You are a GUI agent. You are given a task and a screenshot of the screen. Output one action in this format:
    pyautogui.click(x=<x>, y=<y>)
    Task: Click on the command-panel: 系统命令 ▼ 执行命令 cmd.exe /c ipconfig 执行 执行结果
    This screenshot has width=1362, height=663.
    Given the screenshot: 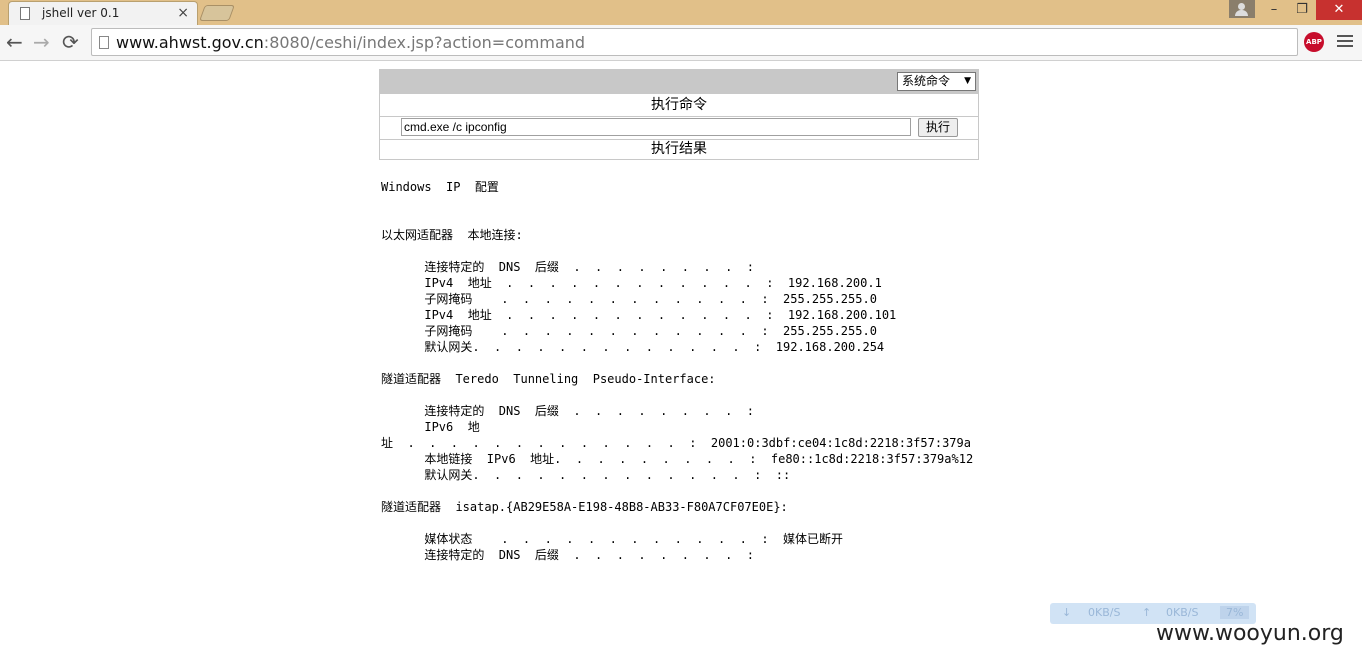 What is the action you would take?
    pyautogui.click(x=679, y=114)
    